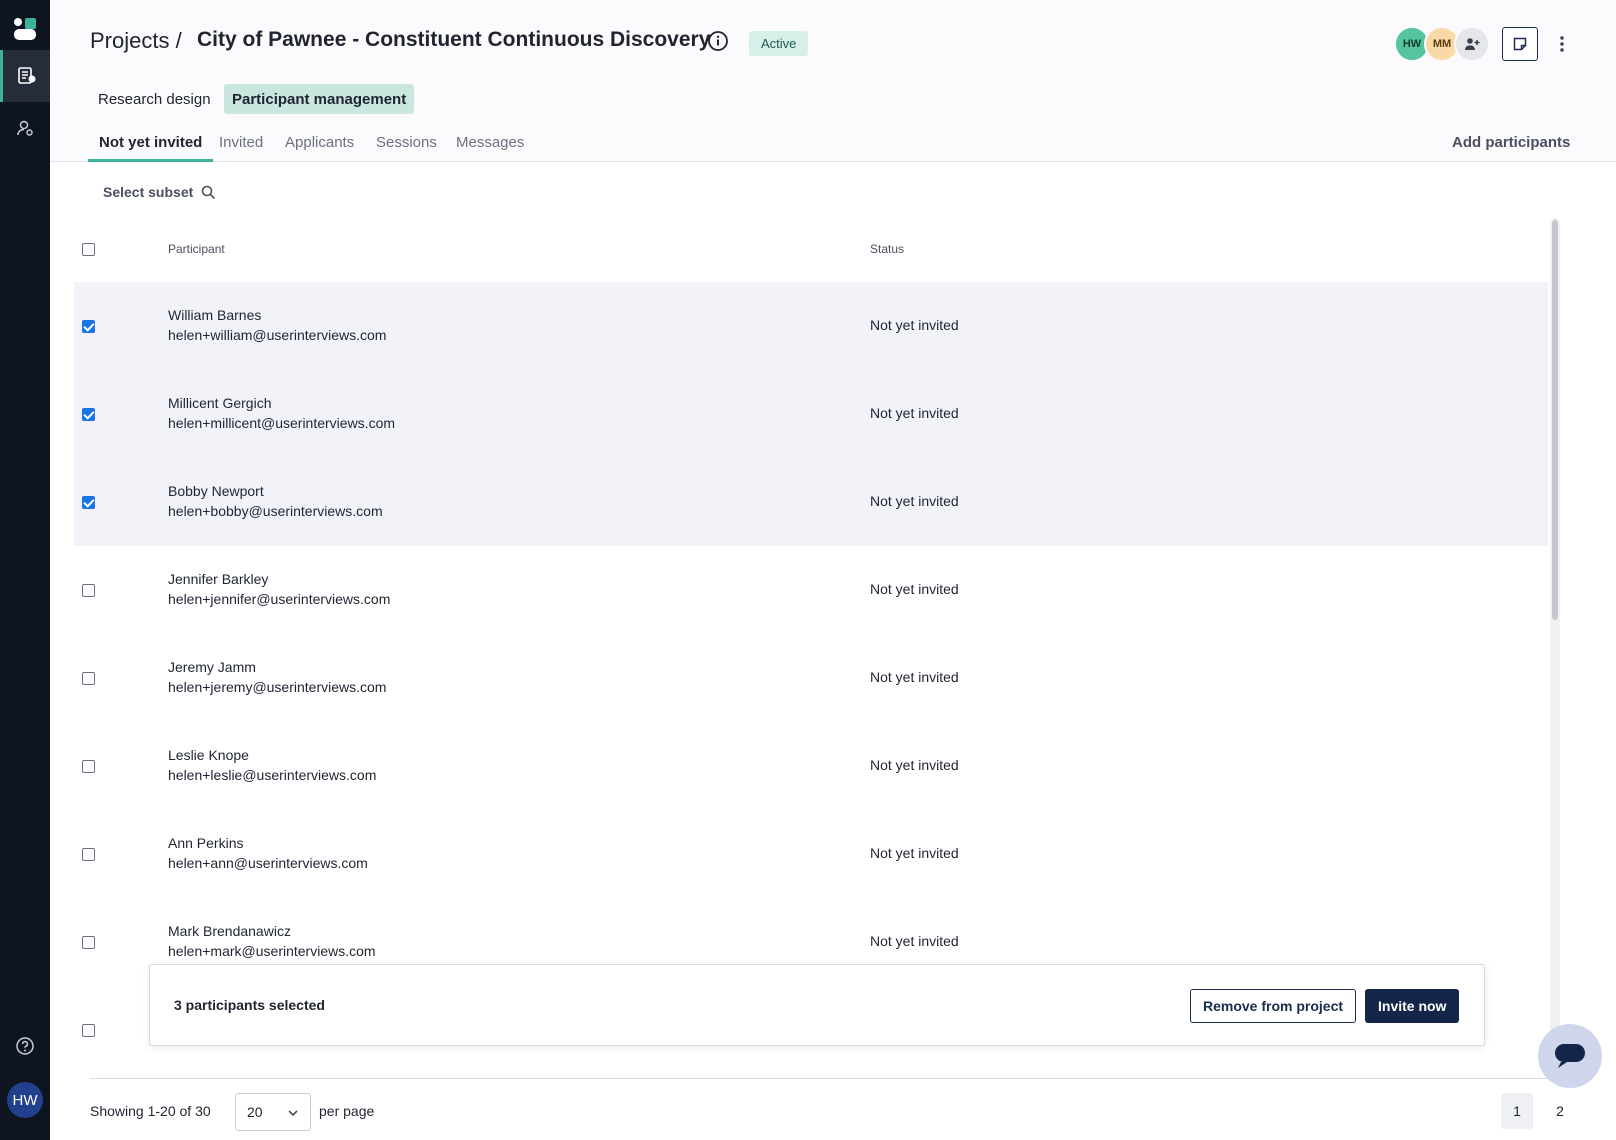  What do you see at coordinates (272, 951) in the screenshot?
I see `participant-email: helen+mark@userinterviews.com` at bounding box center [272, 951].